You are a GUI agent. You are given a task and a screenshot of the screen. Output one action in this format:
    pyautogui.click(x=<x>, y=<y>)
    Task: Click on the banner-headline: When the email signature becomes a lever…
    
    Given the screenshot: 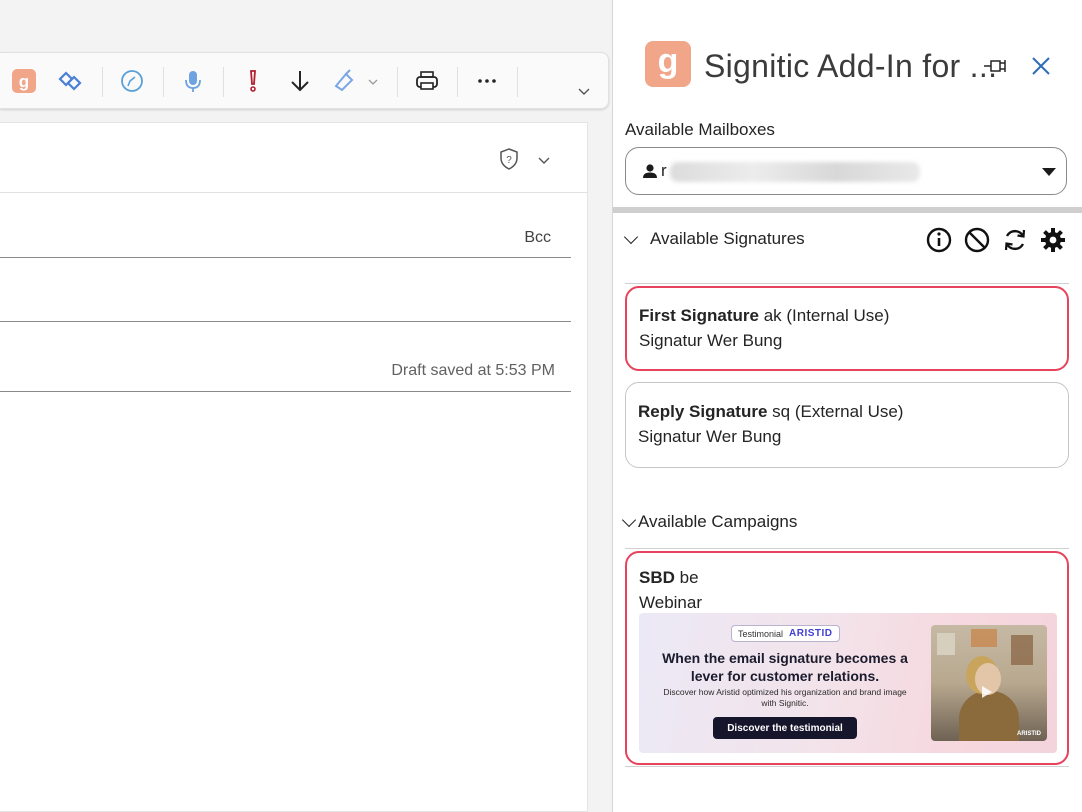 What is the action you would take?
    pyautogui.click(x=785, y=667)
    